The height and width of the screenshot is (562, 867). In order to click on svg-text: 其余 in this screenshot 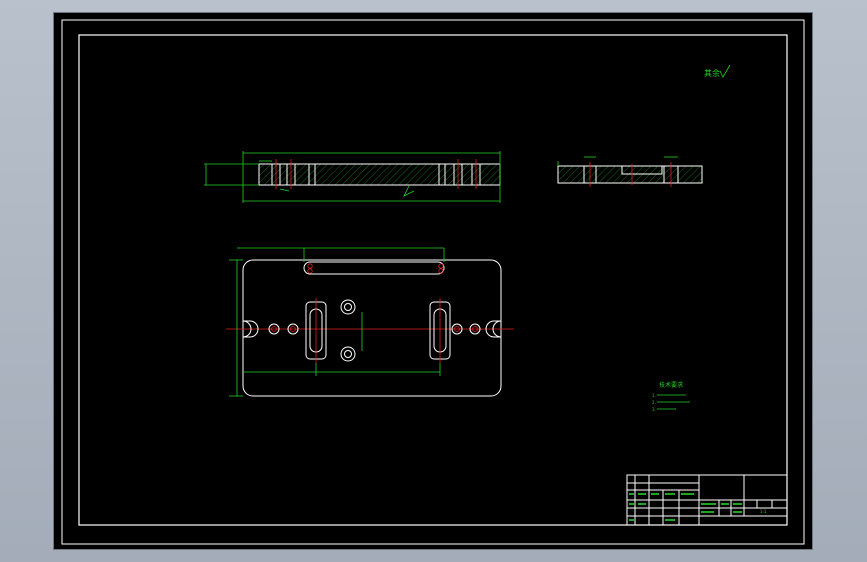, I will do `click(712, 73)`.